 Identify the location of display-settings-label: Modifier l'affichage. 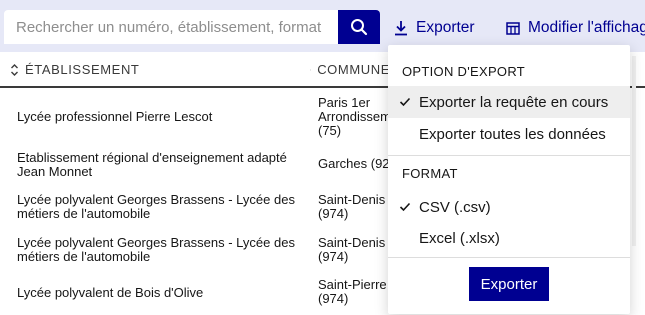
(586, 27).